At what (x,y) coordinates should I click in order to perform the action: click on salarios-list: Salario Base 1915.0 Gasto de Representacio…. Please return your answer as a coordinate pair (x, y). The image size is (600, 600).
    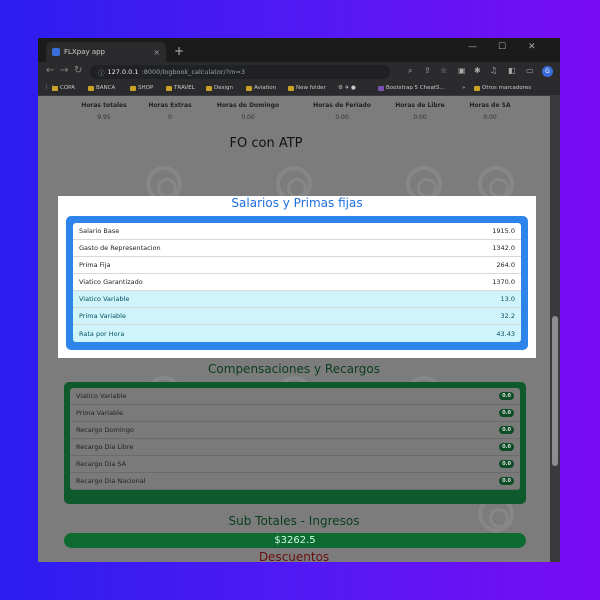
    Looking at the image, I should click on (297, 282).